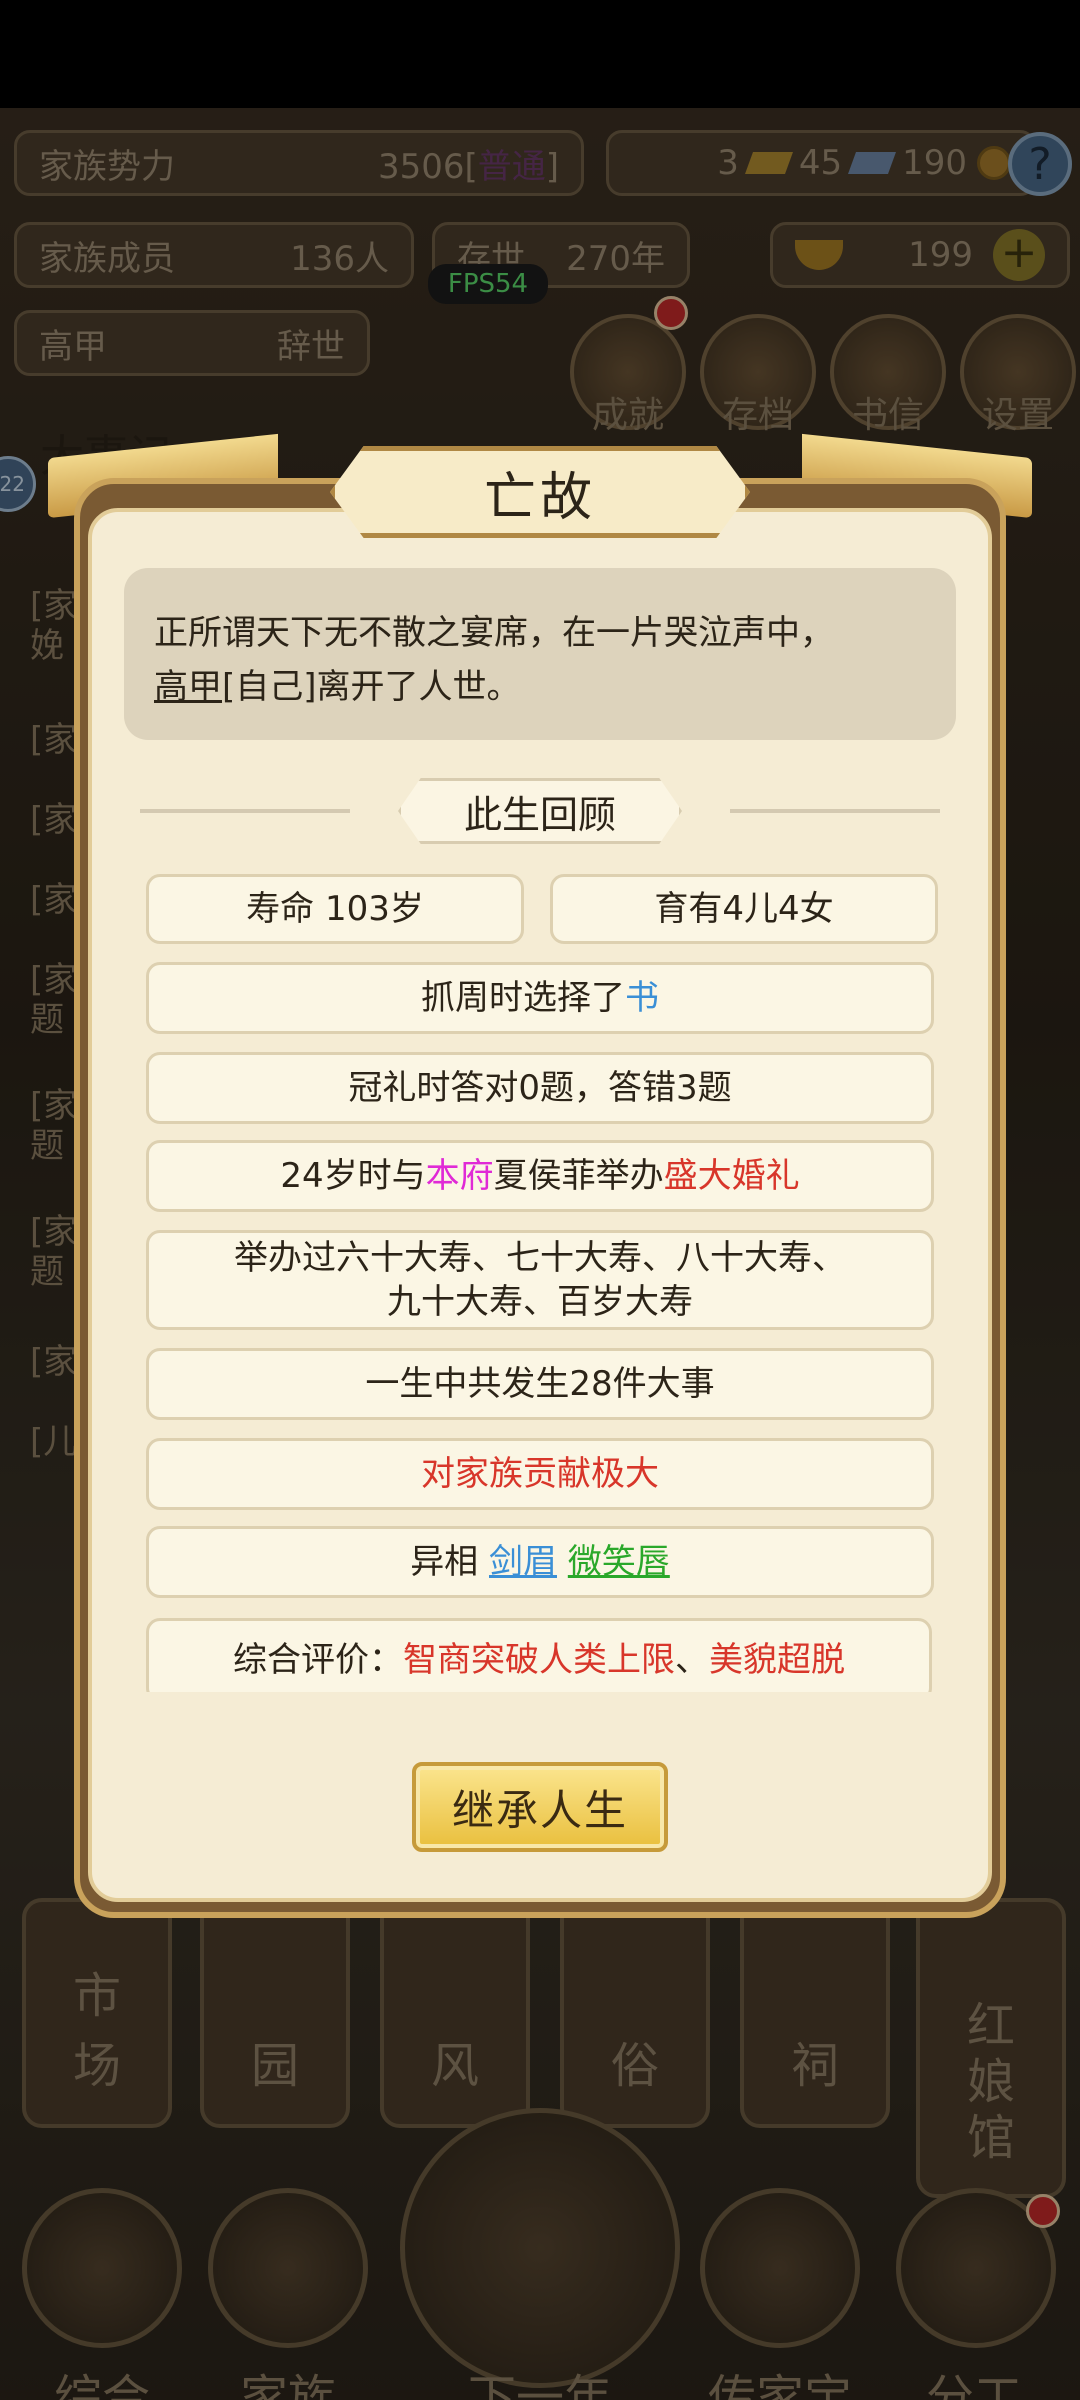 This screenshot has width=1080, height=2400. I want to click on wedding-middle: 夏侯菲举办, so click(578, 1176).